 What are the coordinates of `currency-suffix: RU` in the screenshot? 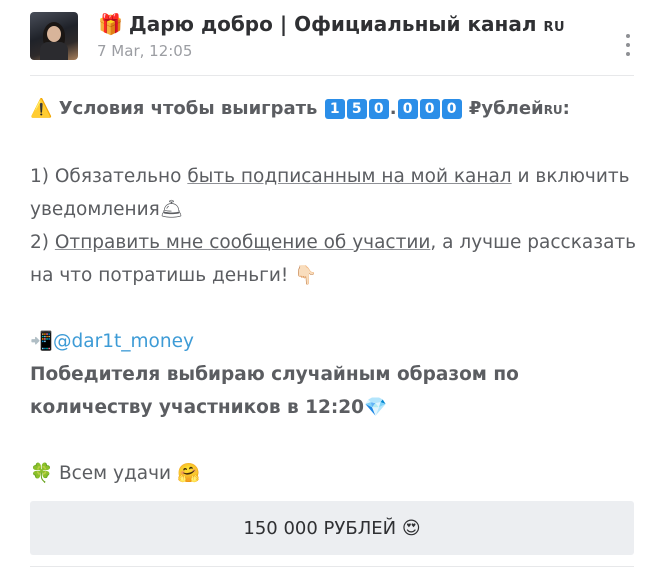 It's located at (553, 110).